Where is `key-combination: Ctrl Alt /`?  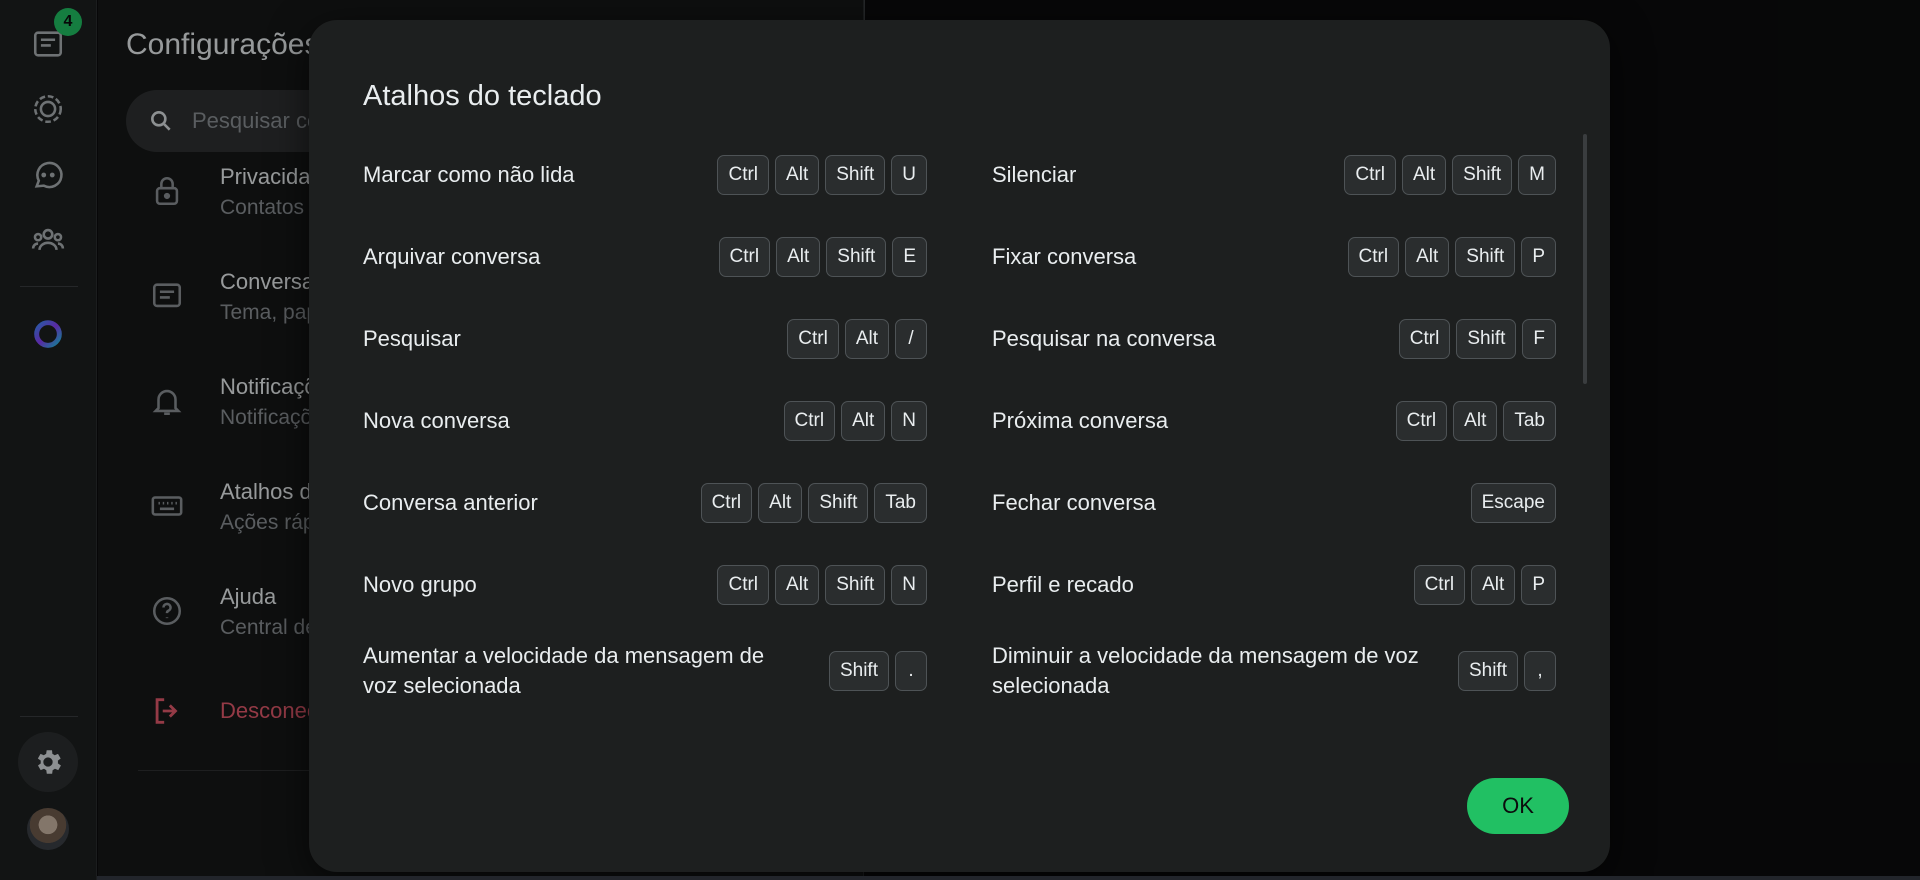 key-combination: Ctrl Alt / is located at coordinates (857, 339).